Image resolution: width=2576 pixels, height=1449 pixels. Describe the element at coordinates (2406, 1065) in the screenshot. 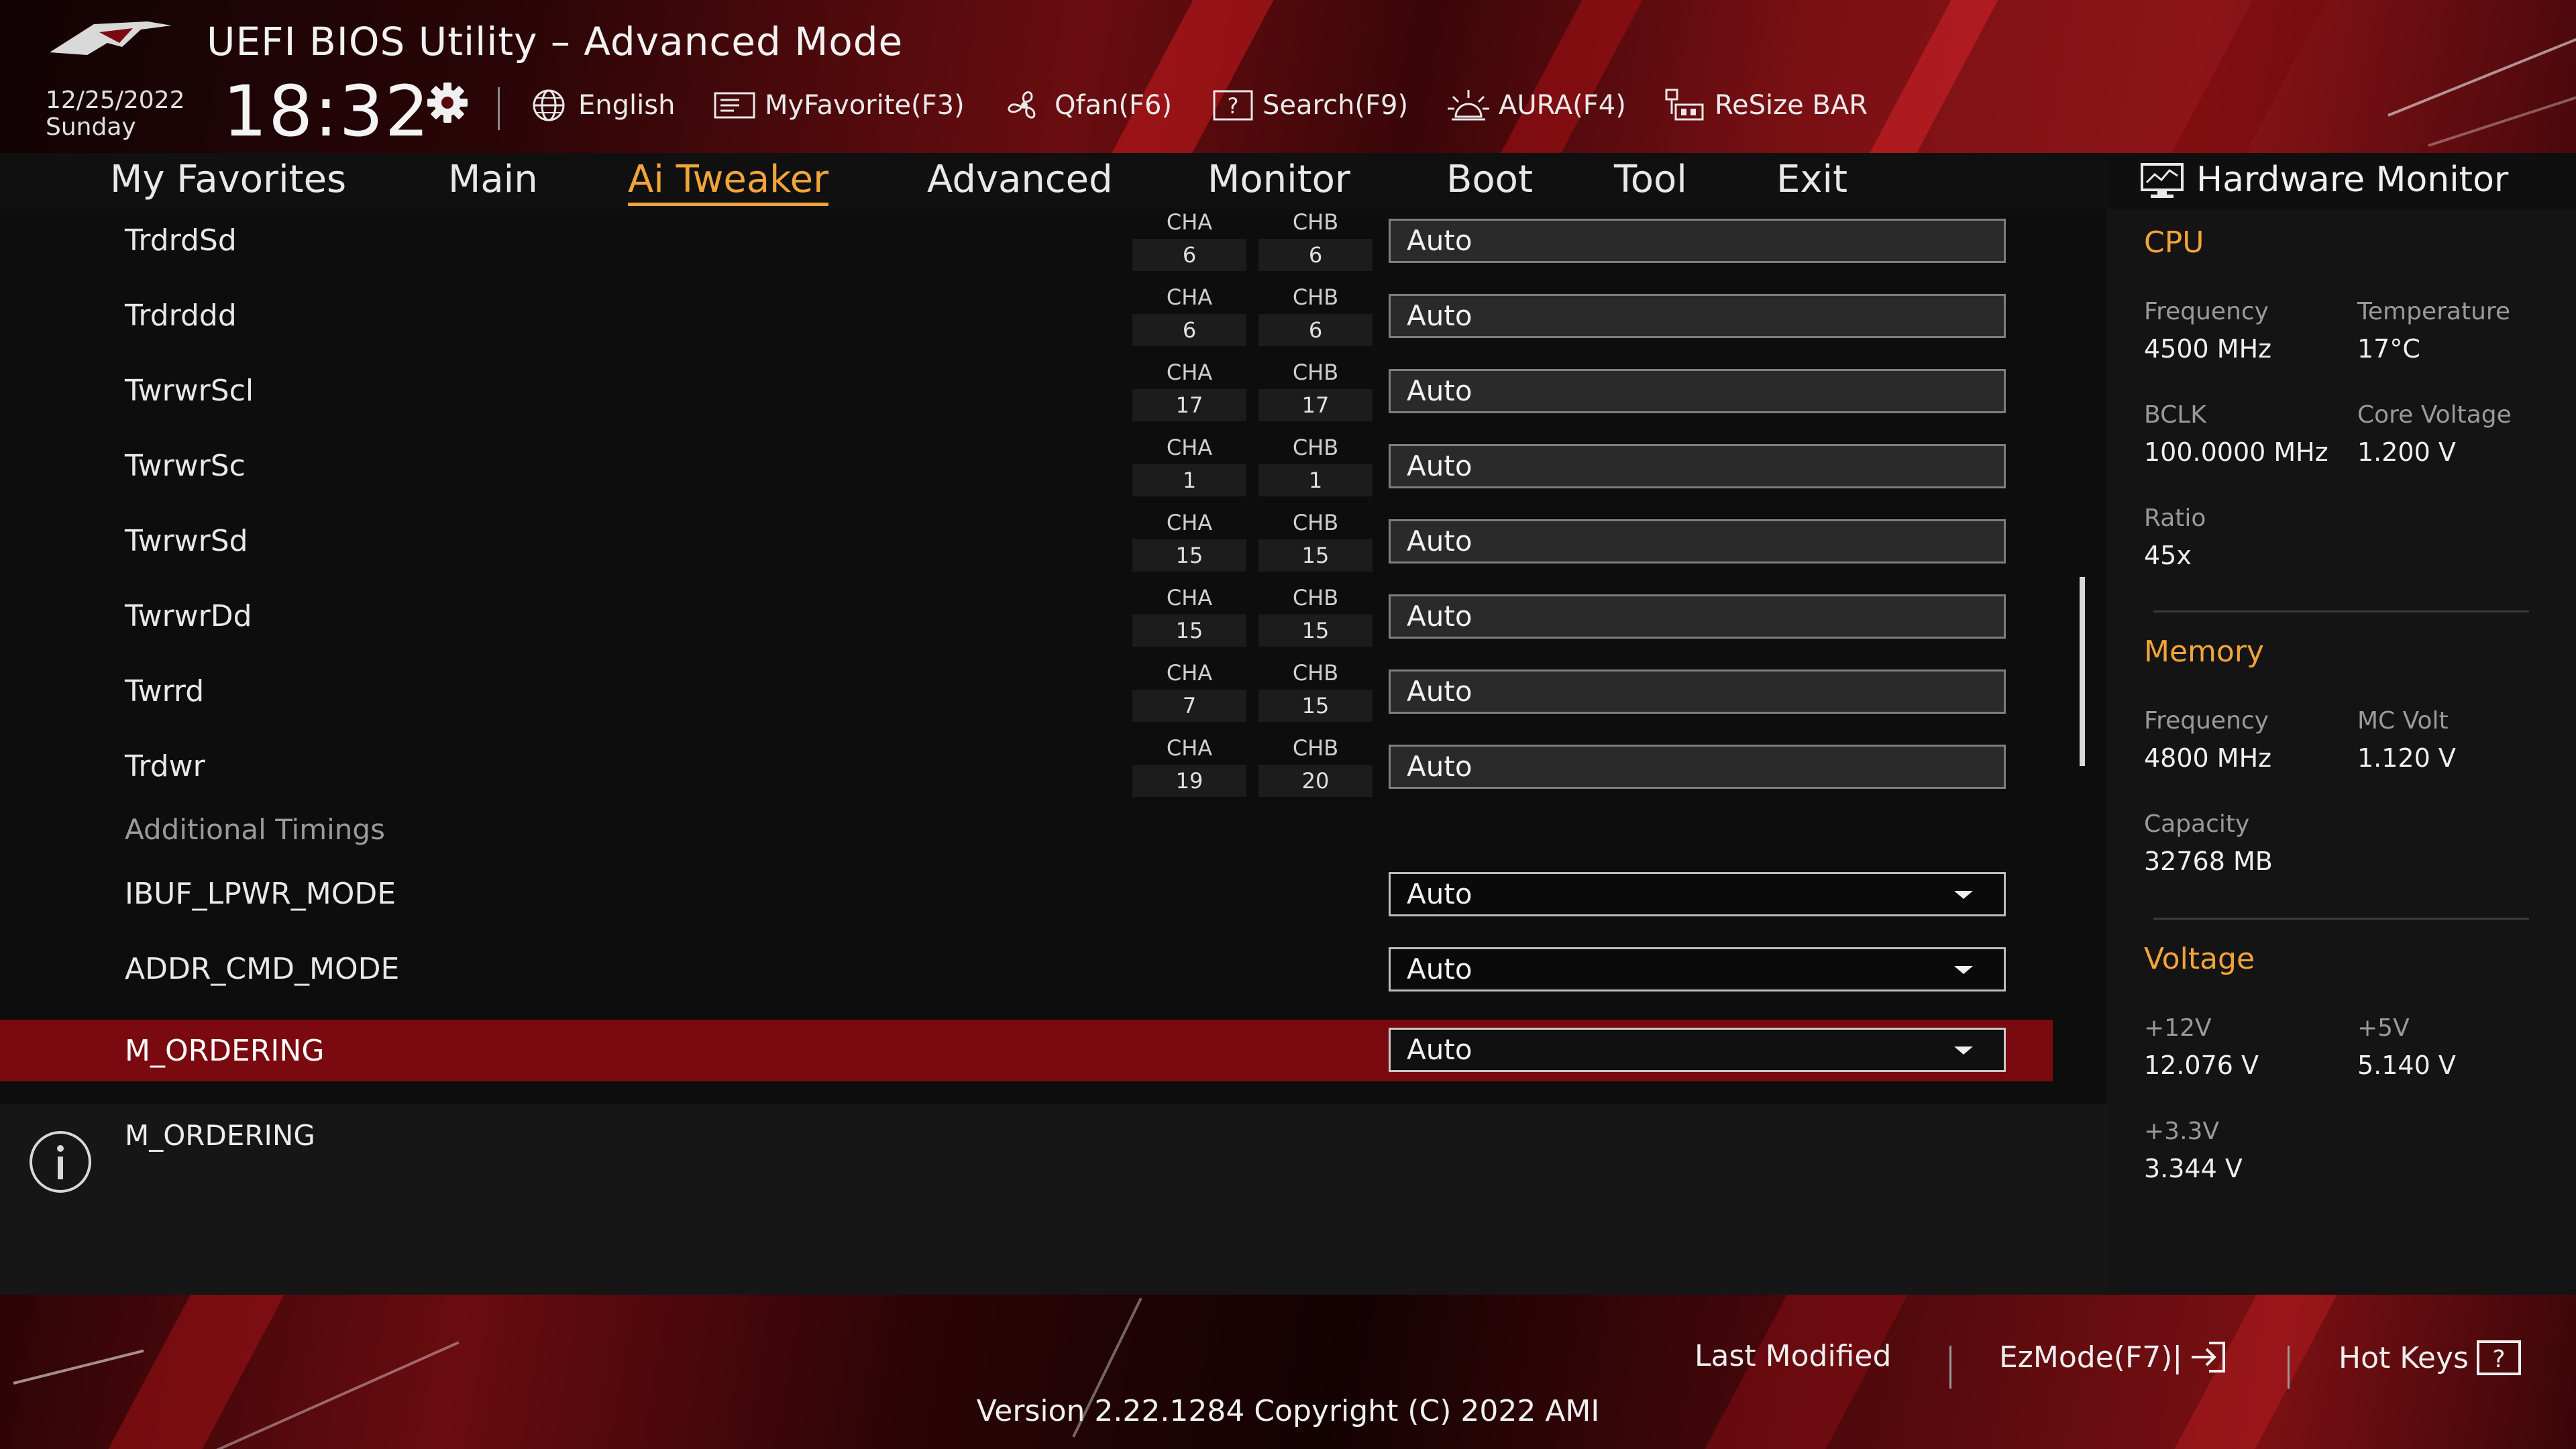

I see `v5-value: 5.140 V` at that location.